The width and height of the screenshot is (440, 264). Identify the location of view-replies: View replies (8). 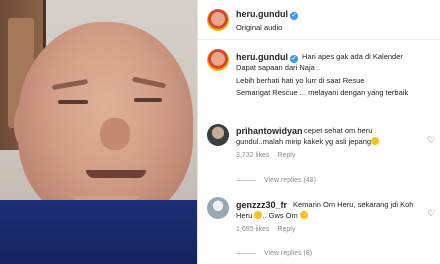
(274, 253).